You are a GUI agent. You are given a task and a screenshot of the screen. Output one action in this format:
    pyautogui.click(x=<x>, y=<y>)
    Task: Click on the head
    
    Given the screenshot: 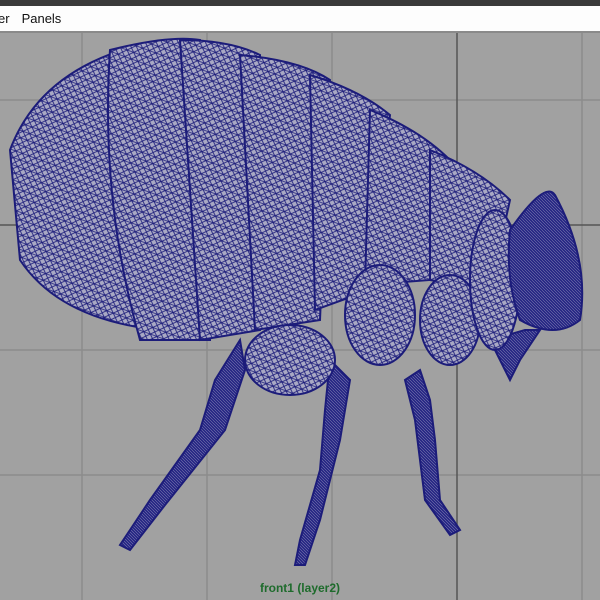 What is the action you would take?
    pyautogui.click(x=545, y=260)
    